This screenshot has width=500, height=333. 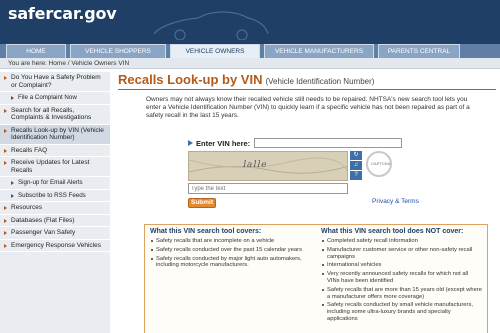 I want to click on breadcrumb: You are here: Home / Vehicle Owners VIN, so click(x=250, y=63).